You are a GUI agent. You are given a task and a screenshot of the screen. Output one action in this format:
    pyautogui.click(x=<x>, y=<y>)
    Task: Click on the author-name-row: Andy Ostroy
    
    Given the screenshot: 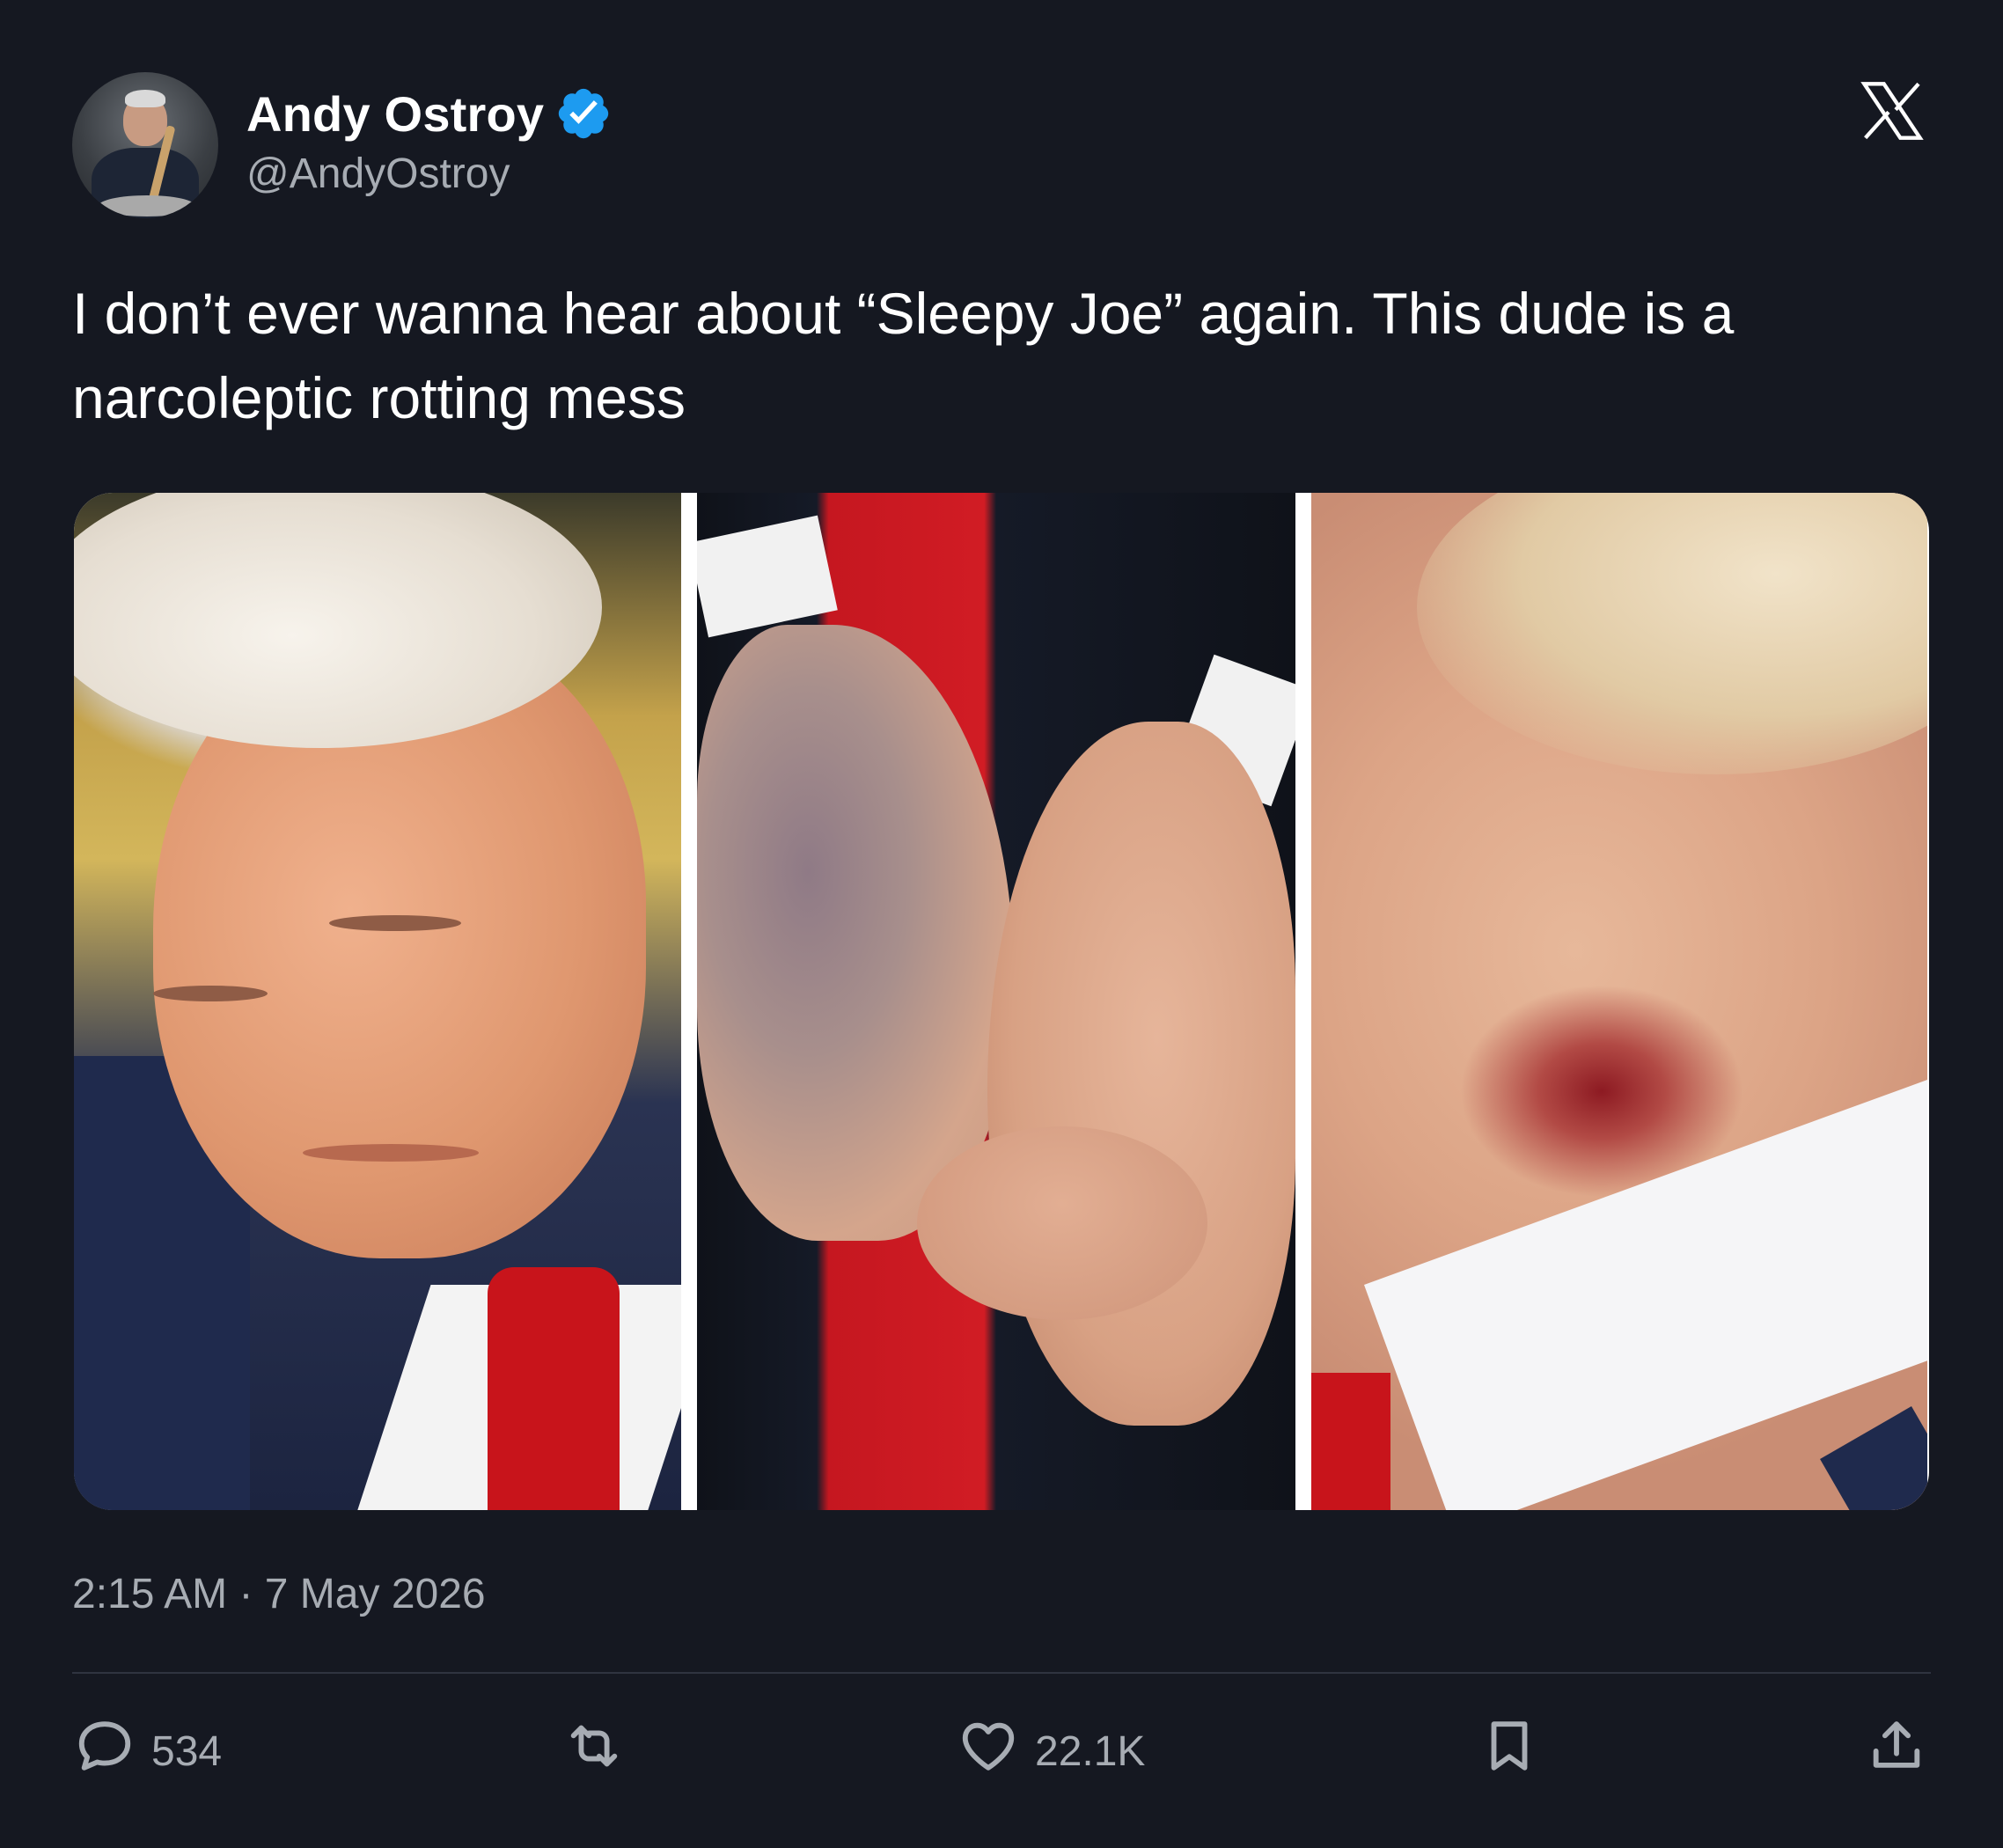 What is the action you would take?
    pyautogui.click(x=430, y=114)
    